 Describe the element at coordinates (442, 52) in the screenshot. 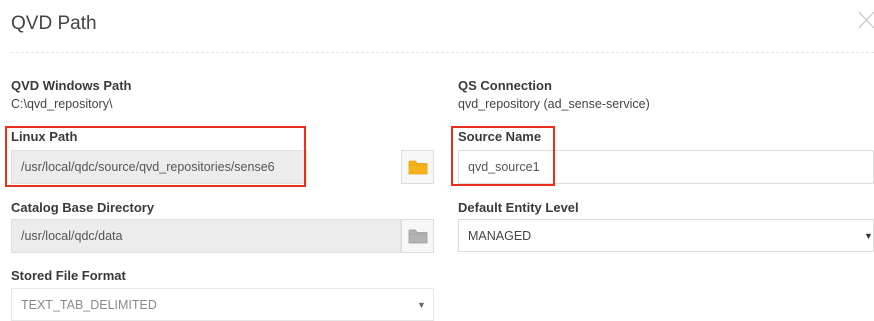

I see `header-divider` at that location.